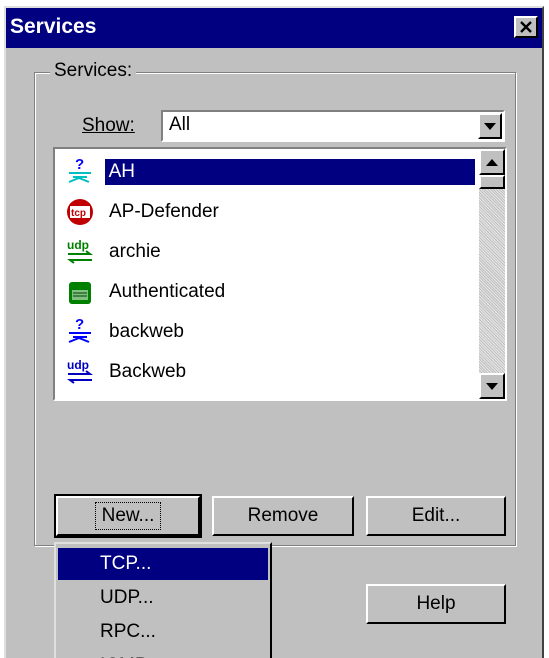  Describe the element at coordinates (492, 182) in the screenshot. I see `scroll-thumb` at that location.